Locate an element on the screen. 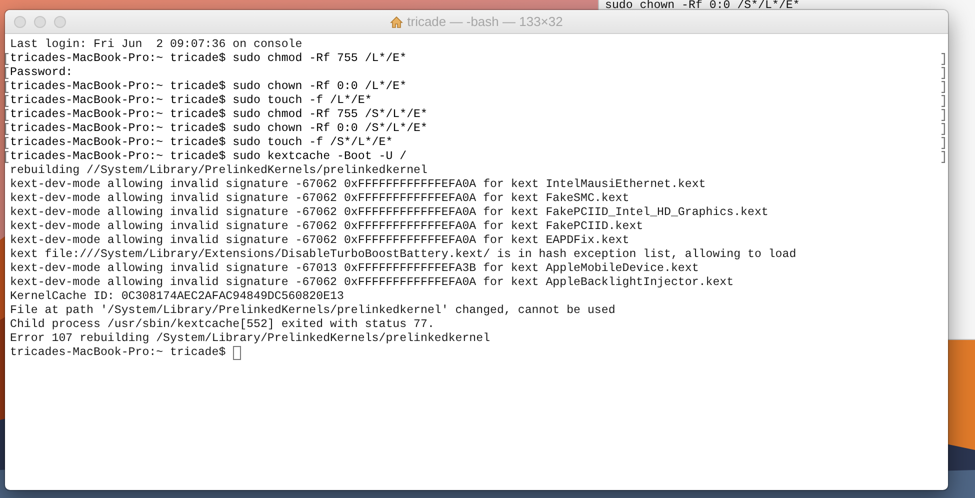 This screenshot has width=975, height=498. terminal-line: tricades-MacBook-Pro:~ tricade$ sudo chown -Rf 0:0 /L*/E* is located at coordinates (208, 87).